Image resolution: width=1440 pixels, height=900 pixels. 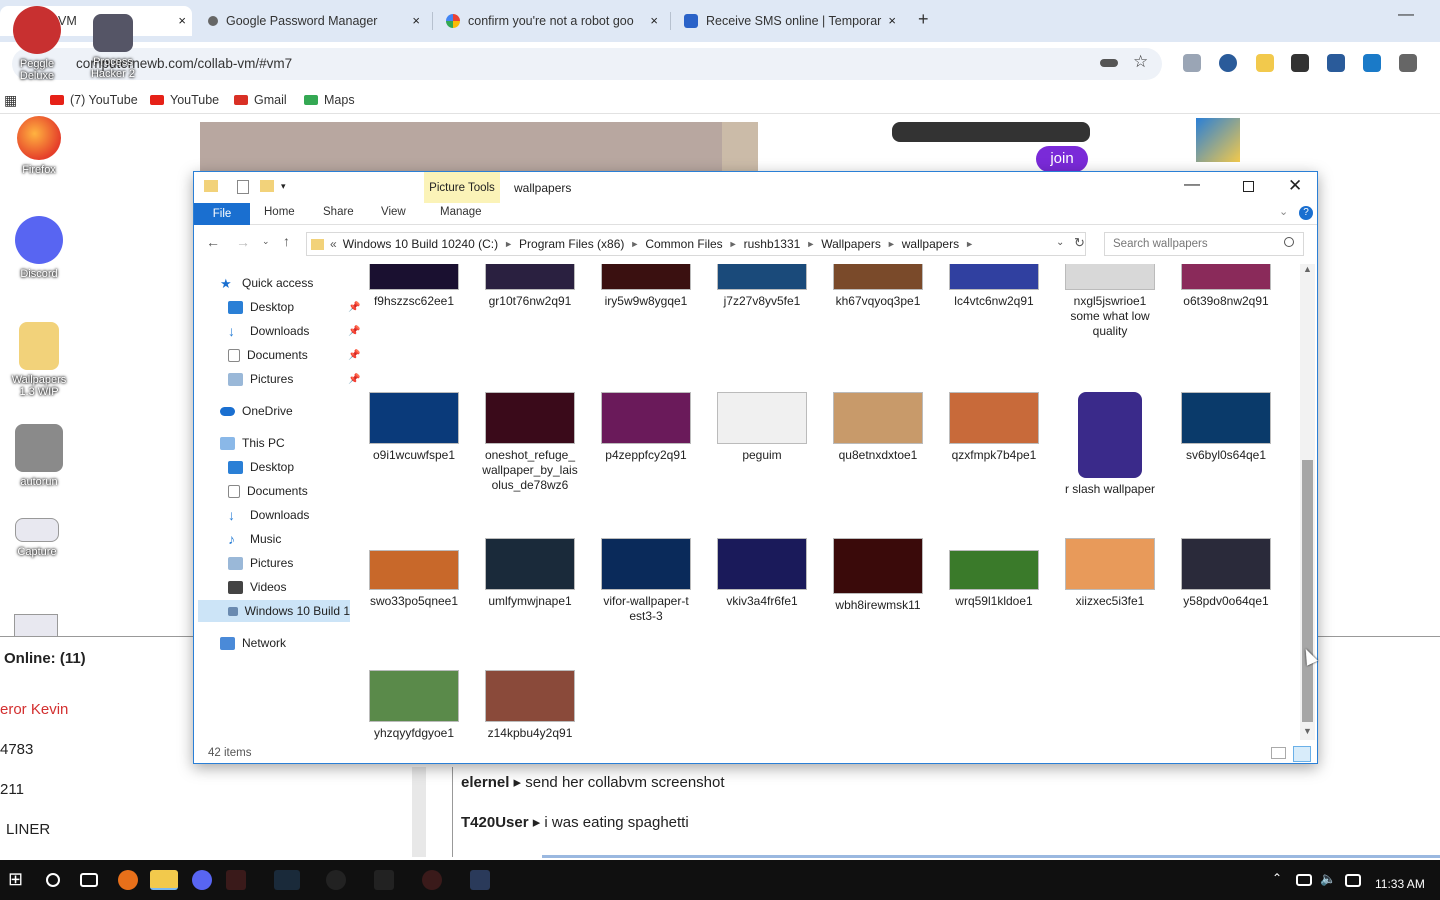 I want to click on scroll-down-icon: ▼, so click(x=1307, y=731).